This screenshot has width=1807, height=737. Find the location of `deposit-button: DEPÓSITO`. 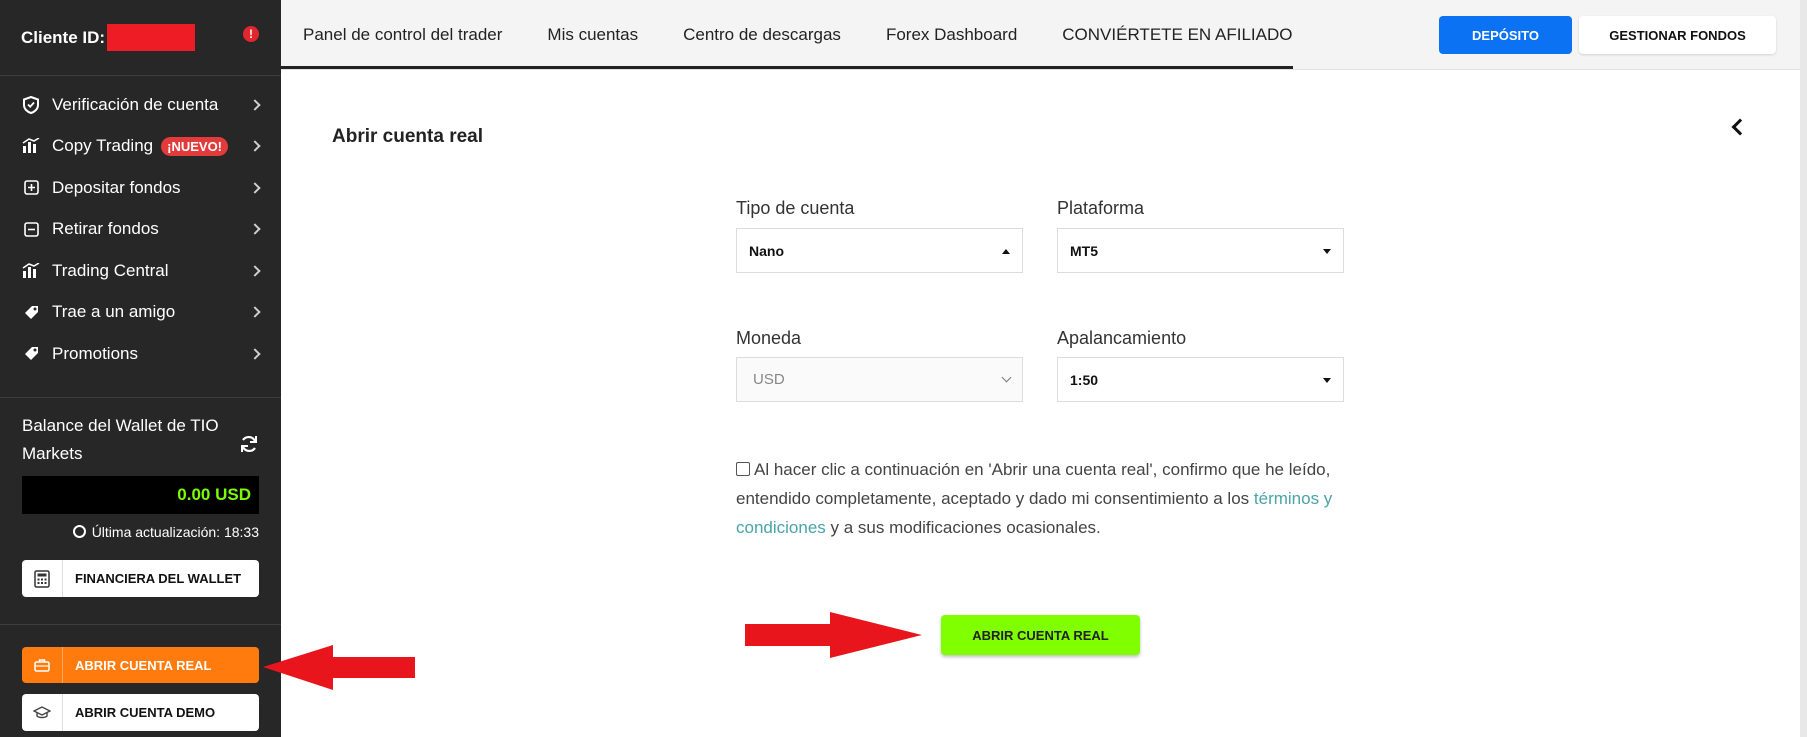

deposit-button: DEPÓSITO is located at coordinates (1505, 35).